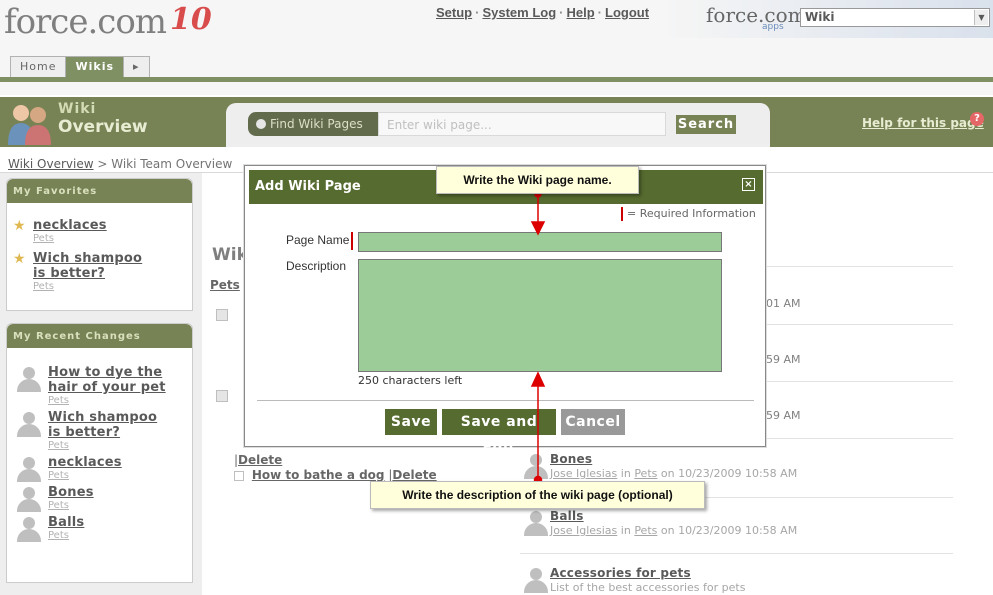 The width and height of the screenshot is (993, 595). I want to click on description-label: Description, so click(316, 266).